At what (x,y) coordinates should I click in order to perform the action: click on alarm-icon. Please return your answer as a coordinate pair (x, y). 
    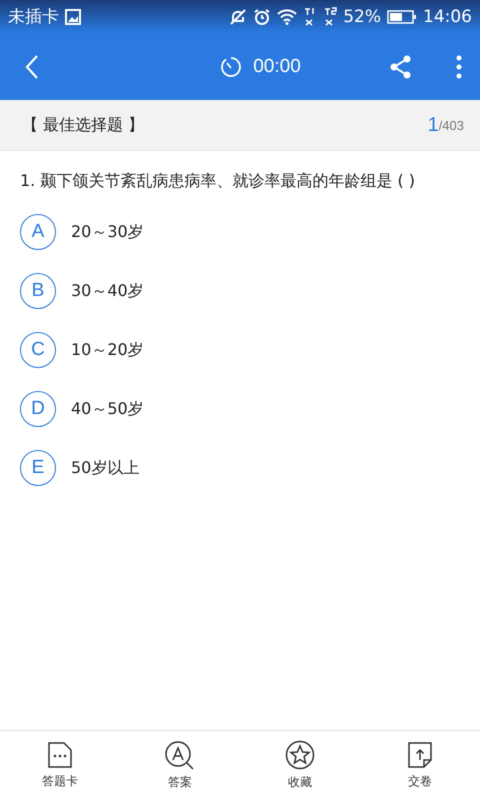
    Looking at the image, I should click on (262, 17).